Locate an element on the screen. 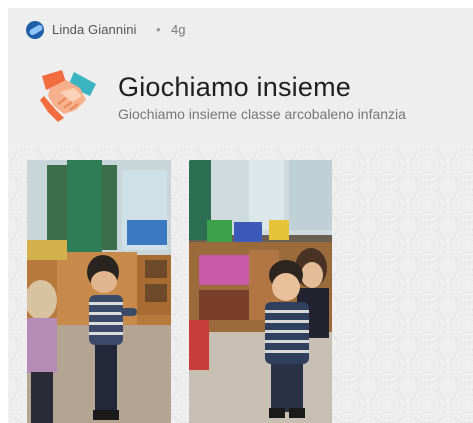 The image size is (473, 423). handshake-icon is located at coordinates (69, 96).